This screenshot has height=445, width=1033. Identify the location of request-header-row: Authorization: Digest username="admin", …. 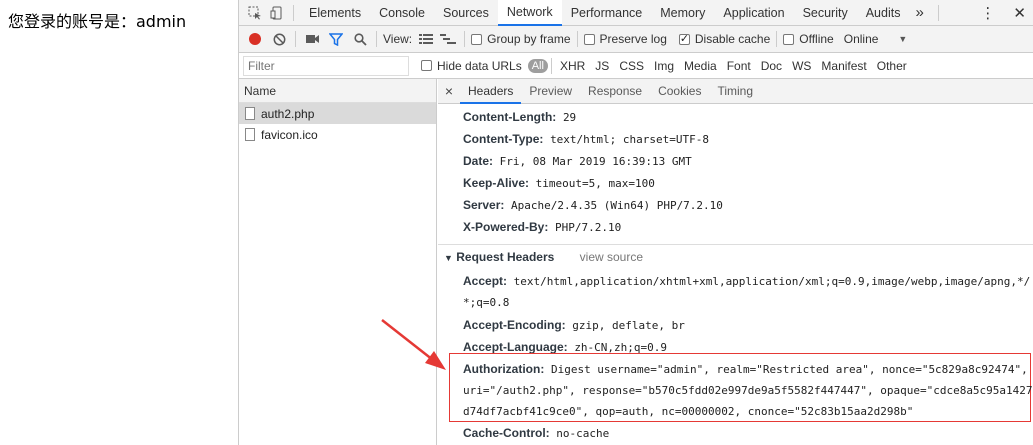
(745, 369).